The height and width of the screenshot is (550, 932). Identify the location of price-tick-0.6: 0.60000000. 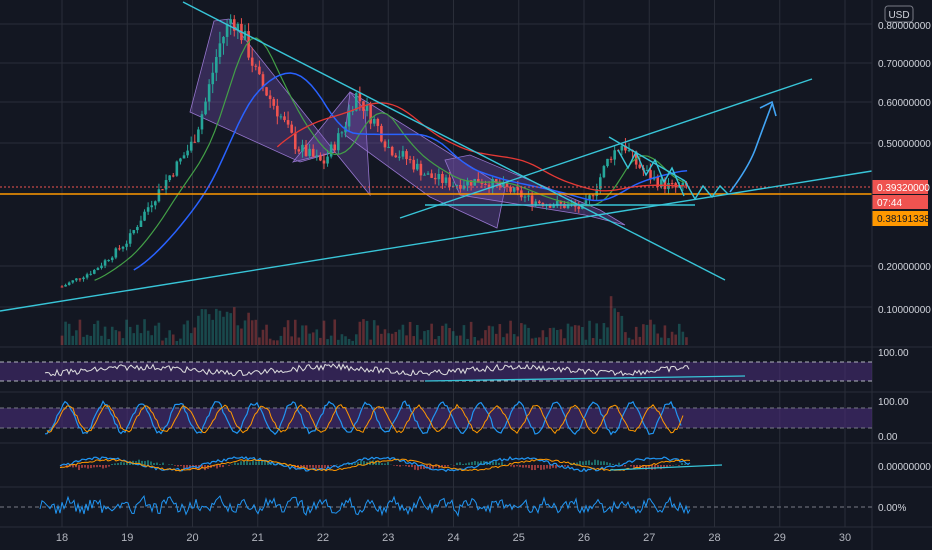
(904, 103).